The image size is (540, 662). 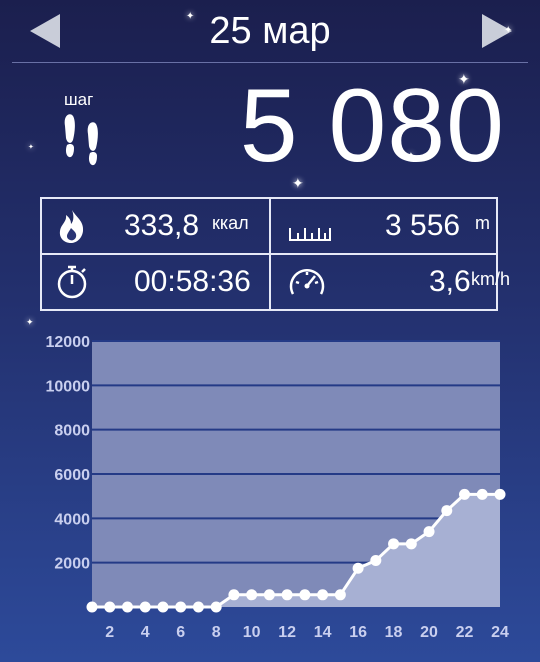 What do you see at coordinates (384, 226) in the screenshot?
I see `distance-stat: 3 556 m` at bounding box center [384, 226].